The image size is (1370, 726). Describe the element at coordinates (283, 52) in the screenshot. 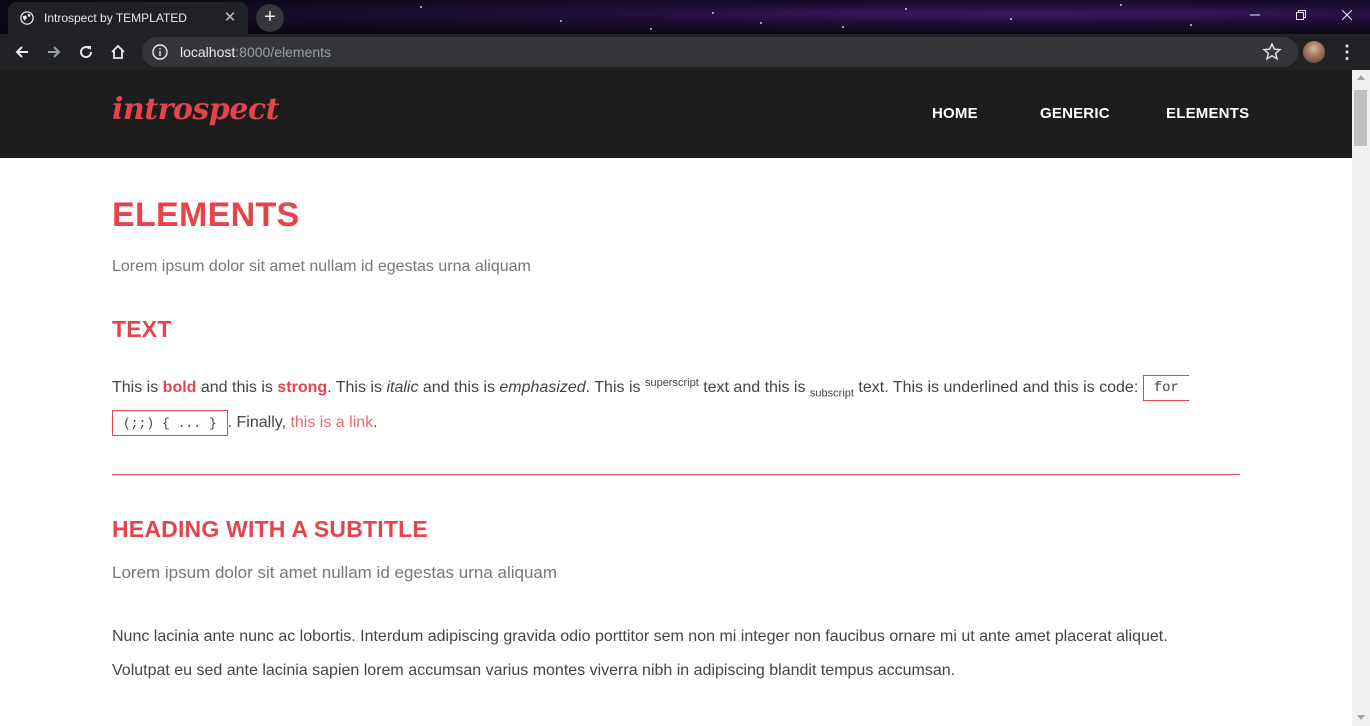

I see `url-path: :8000/elements` at that location.